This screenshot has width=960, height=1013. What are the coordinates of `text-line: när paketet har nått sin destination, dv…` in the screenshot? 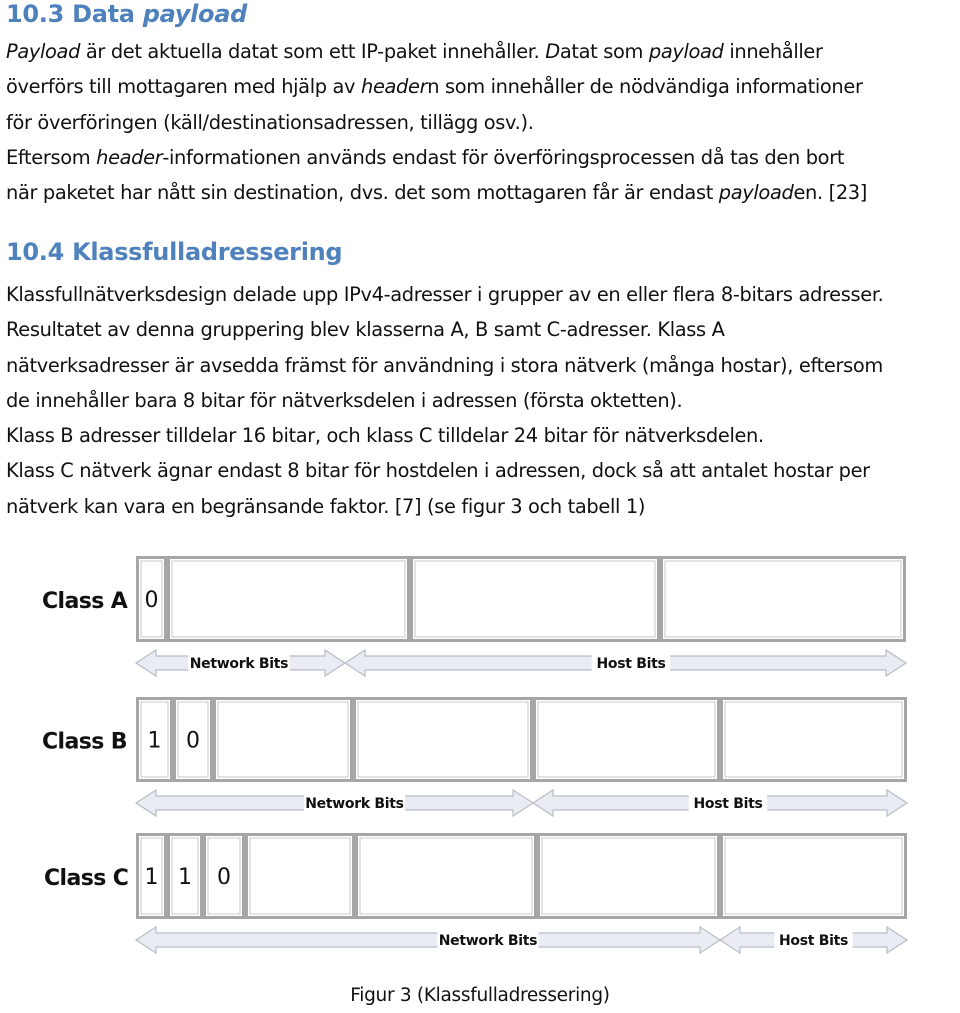 It's located at (483, 192).